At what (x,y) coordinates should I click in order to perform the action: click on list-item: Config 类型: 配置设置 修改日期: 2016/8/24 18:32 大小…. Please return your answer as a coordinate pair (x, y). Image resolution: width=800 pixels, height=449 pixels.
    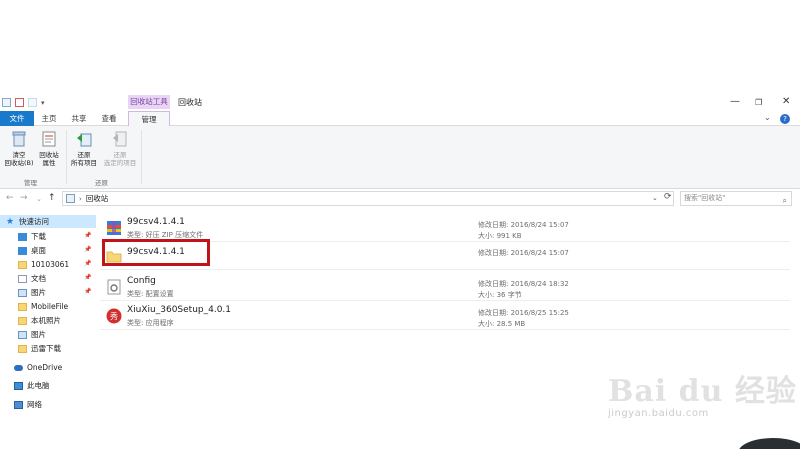
    Looking at the image, I should click on (450, 287).